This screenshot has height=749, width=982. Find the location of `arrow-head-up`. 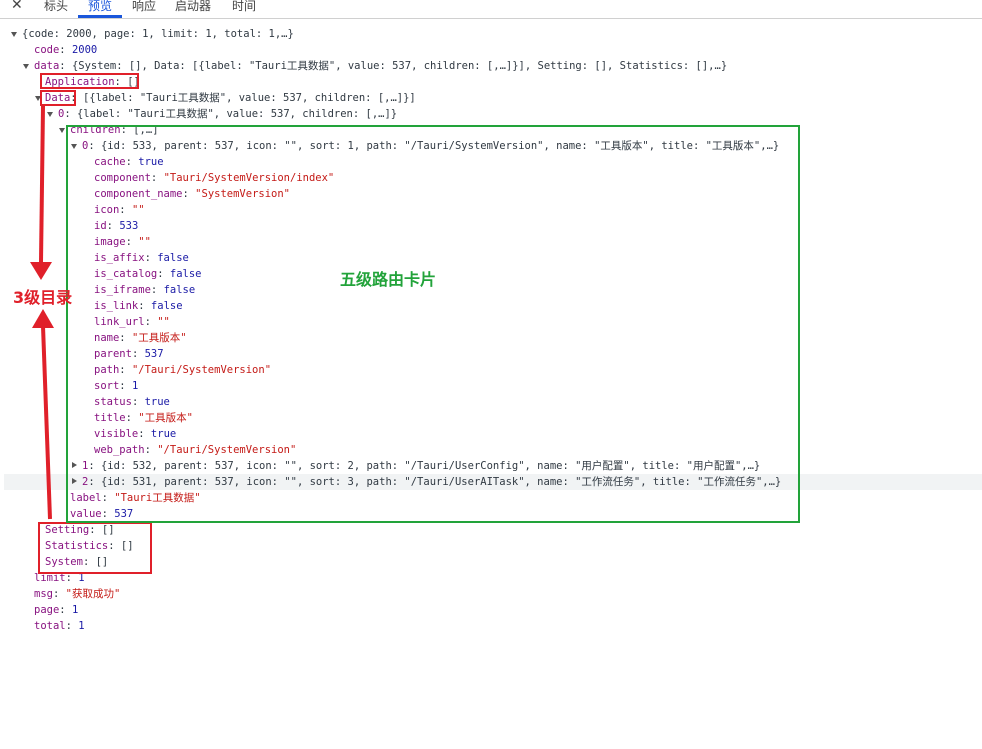

arrow-head-up is located at coordinates (43, 318).